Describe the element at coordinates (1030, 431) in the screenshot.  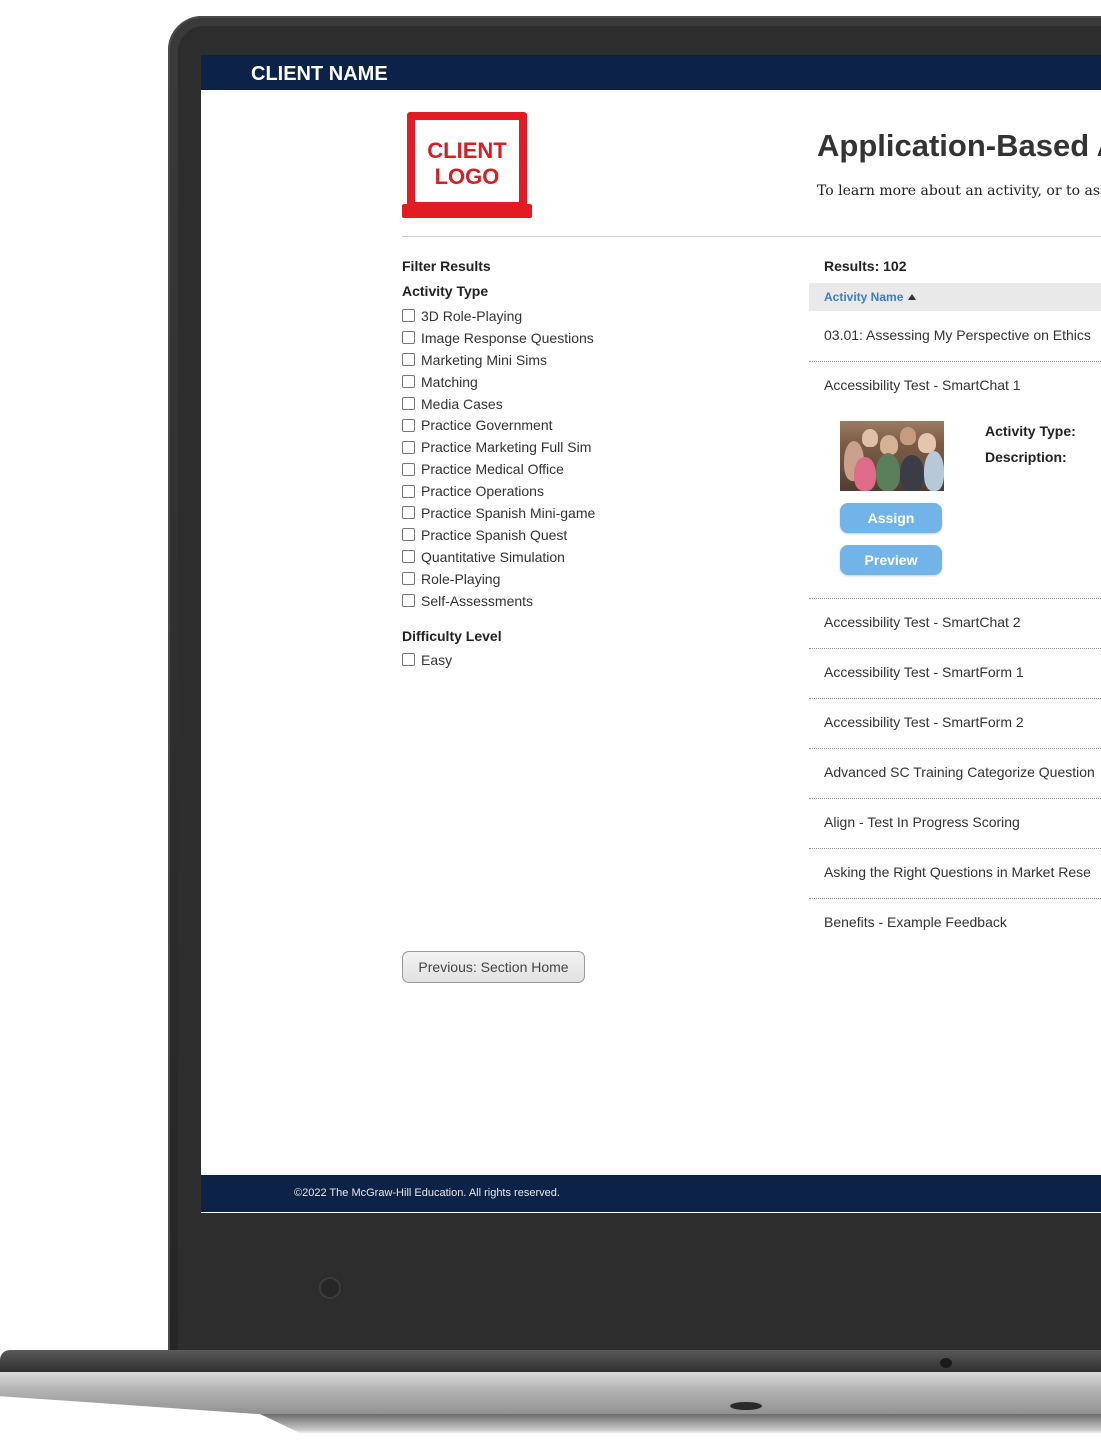
I see `activity-type-label: Activity Type:` at that location.